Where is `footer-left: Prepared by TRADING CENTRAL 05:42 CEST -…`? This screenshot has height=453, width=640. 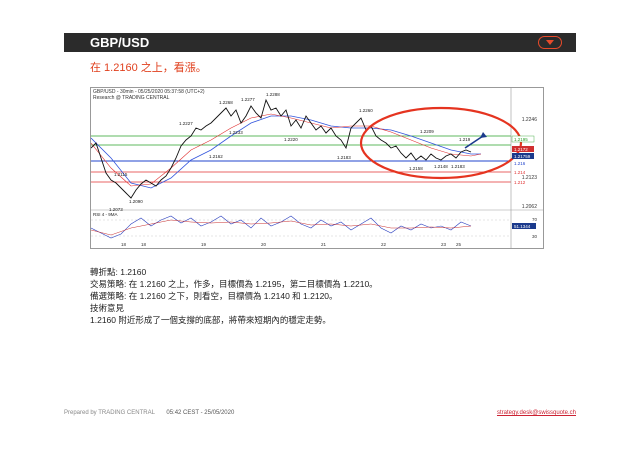
footer-left: Prepared by TRADING CENTRAL 05:42 CEST -… is located at coordinates (149, 413).